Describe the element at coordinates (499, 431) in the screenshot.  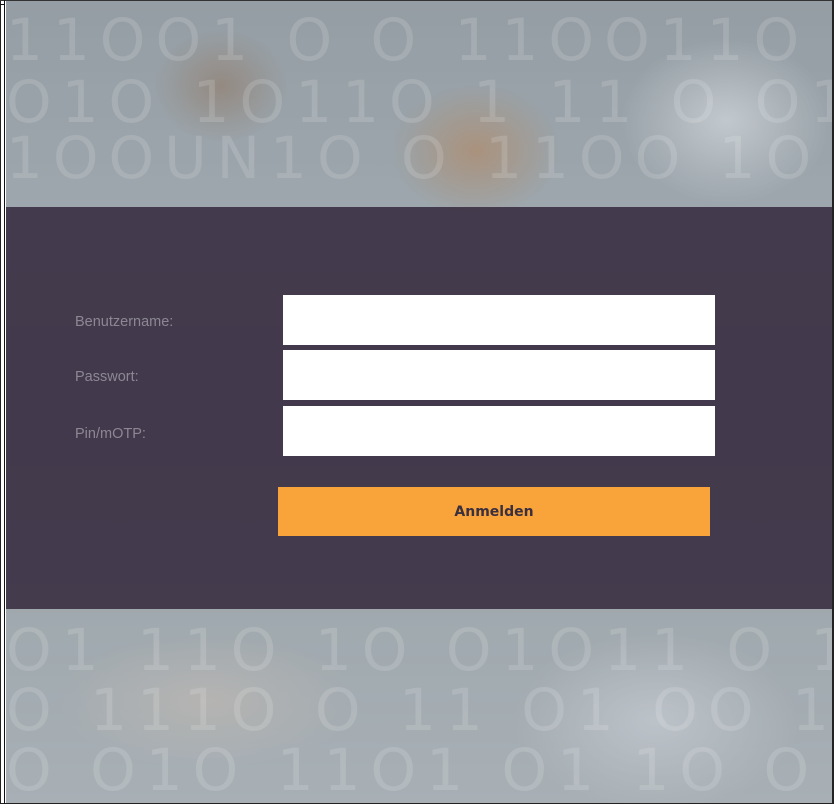
I see `pin-input` at that location.